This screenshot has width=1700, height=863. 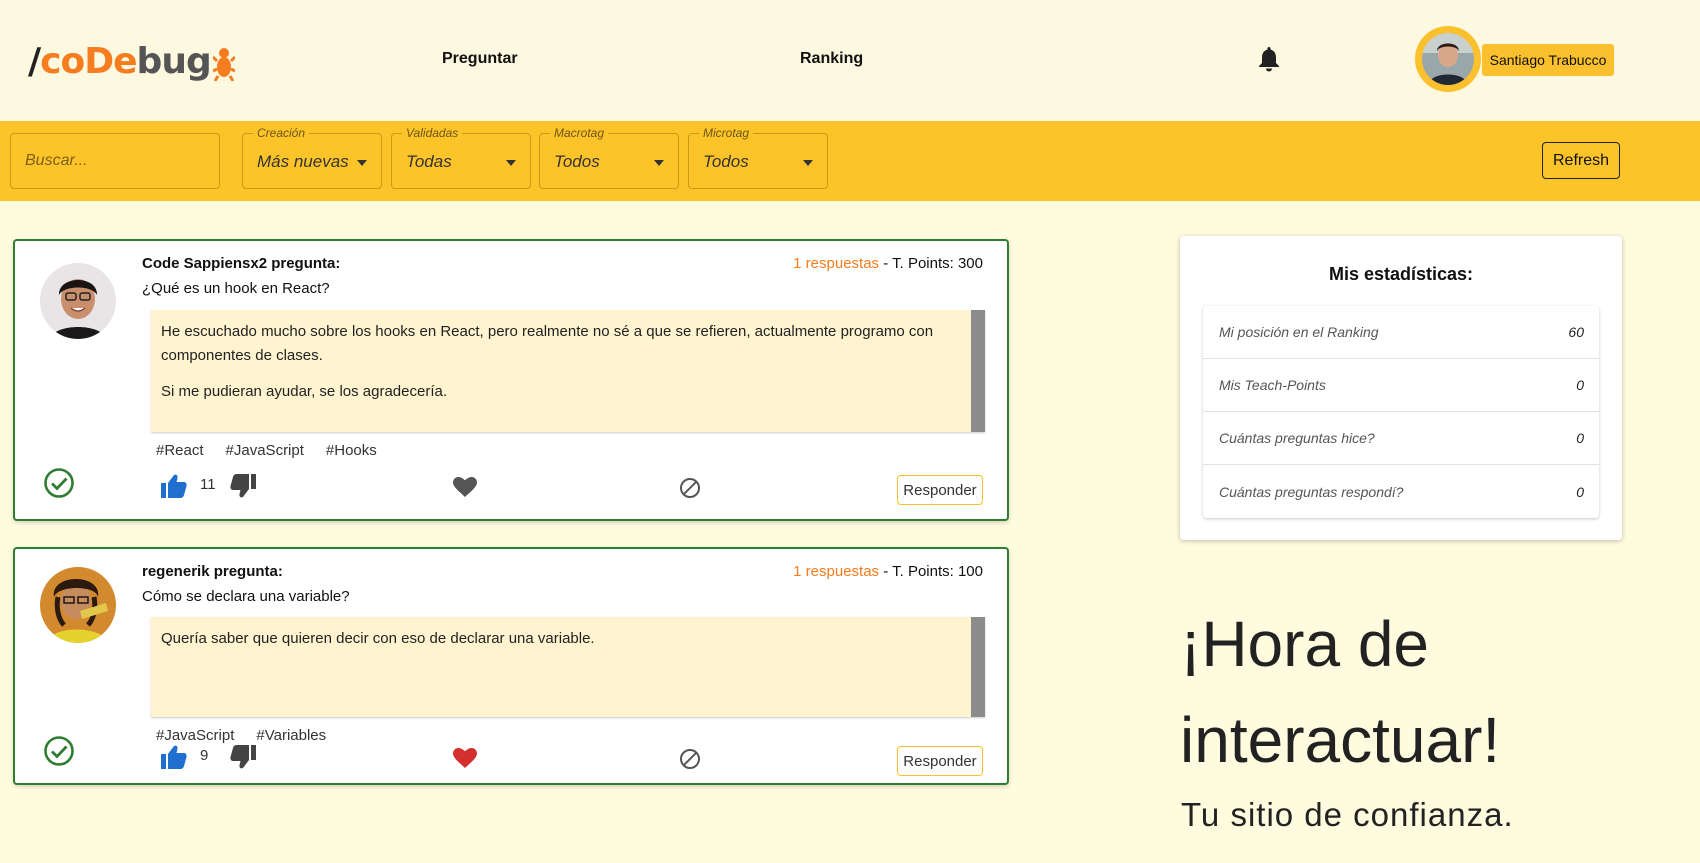 What do you see at coordinates (1311, 491) in the screenshot?
I see `stats-label: Cuántas preguntas respondí?` at bounding box center [1311, 491].